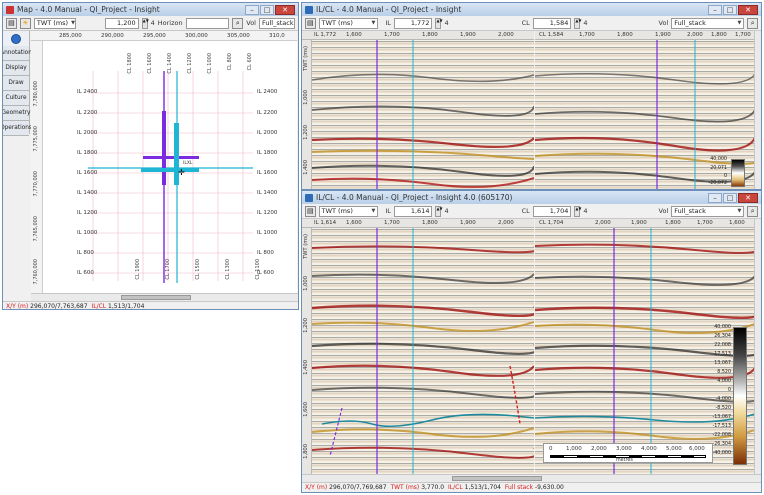  What do you see at coordinates (738, 173) in the screenshot?
I see `top-colorbar` at bounding box center [738, 173].